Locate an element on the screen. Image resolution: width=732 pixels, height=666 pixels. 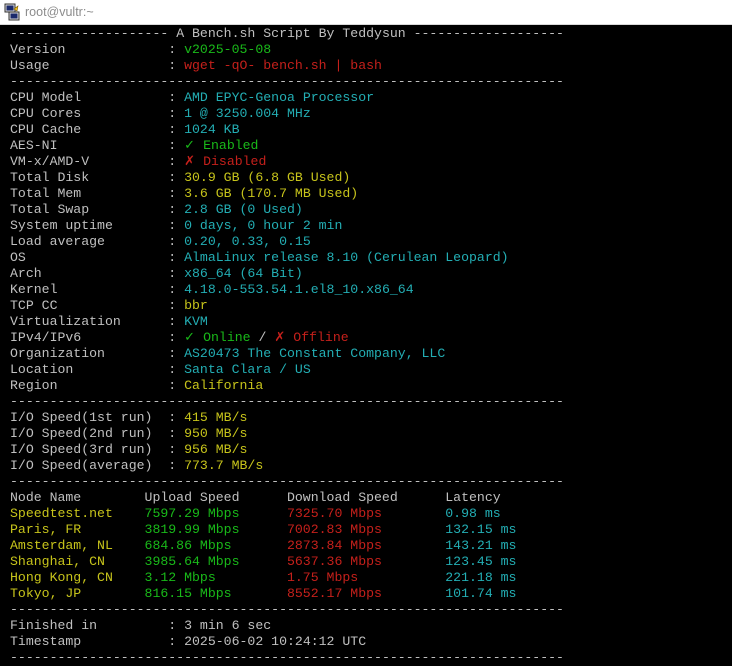
kv-value: 30.9 GB (6.8 GB Used) is located at coordinates (267, 177).